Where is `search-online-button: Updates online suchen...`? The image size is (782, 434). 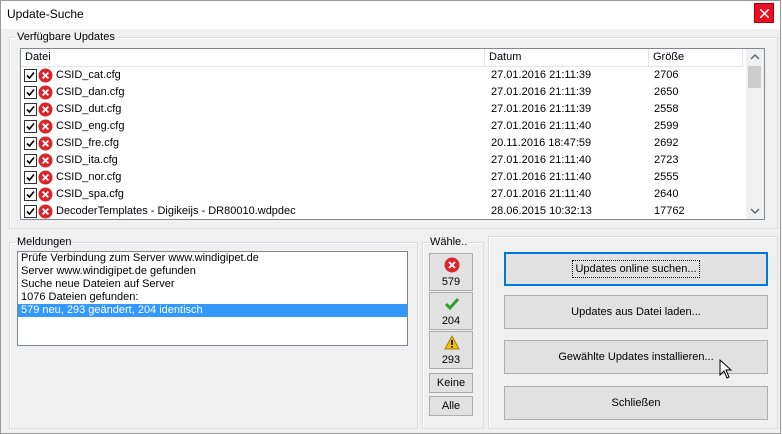
search-online-button: Updates online suchen... is located at coordinates (636, 269).